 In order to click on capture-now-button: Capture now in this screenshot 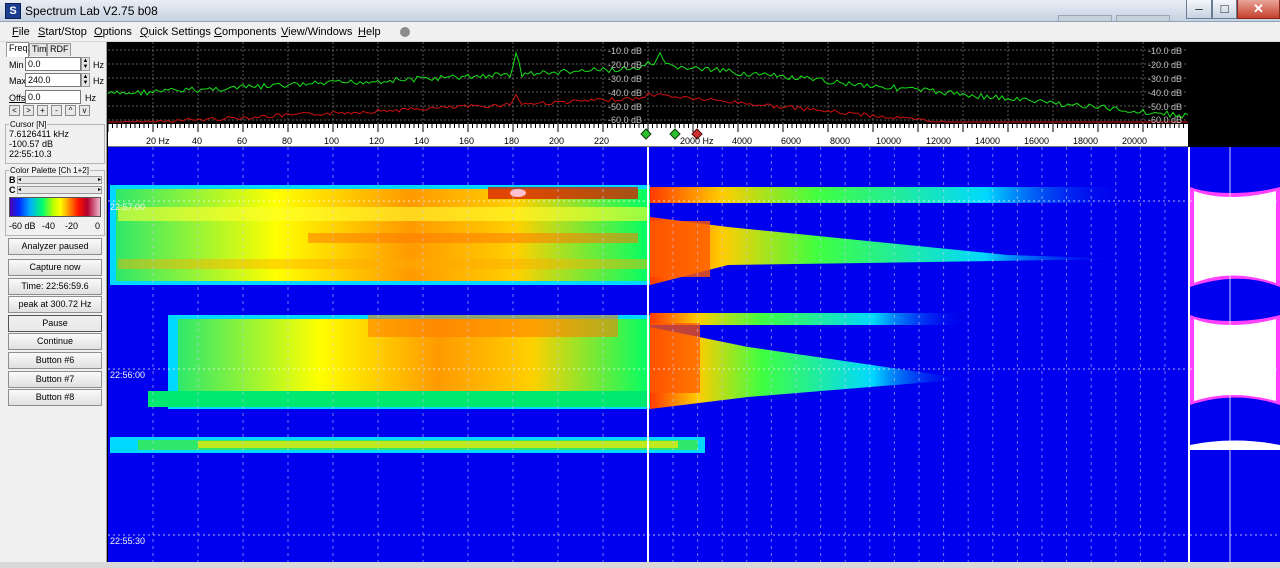, I will do `click(55, 267)`.